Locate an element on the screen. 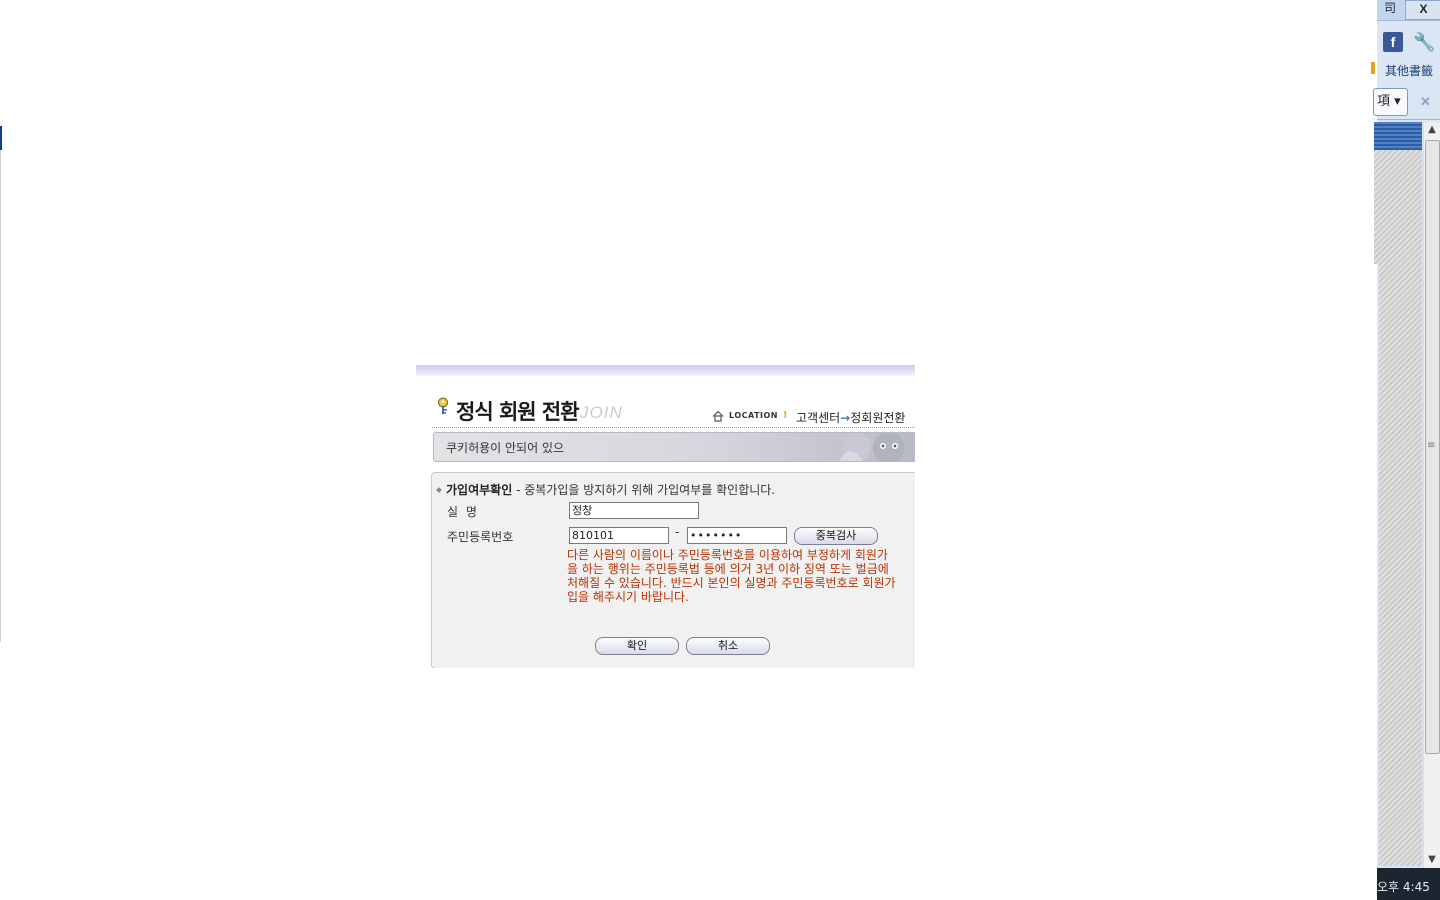  warning-line: 입을 해주시기 바랍니다. is located at coordinates (628, 597).